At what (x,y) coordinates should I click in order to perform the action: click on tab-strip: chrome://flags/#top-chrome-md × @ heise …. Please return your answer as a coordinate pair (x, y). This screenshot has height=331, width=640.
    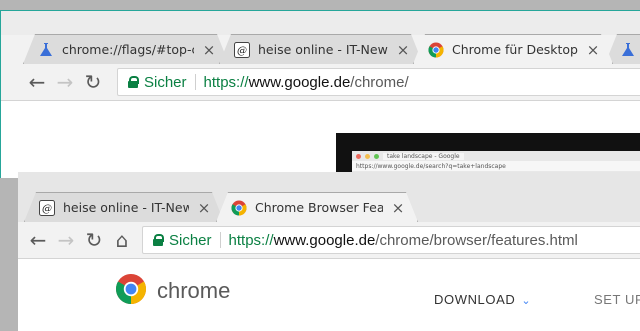
    Looking at the image, I should click on (320, 49).